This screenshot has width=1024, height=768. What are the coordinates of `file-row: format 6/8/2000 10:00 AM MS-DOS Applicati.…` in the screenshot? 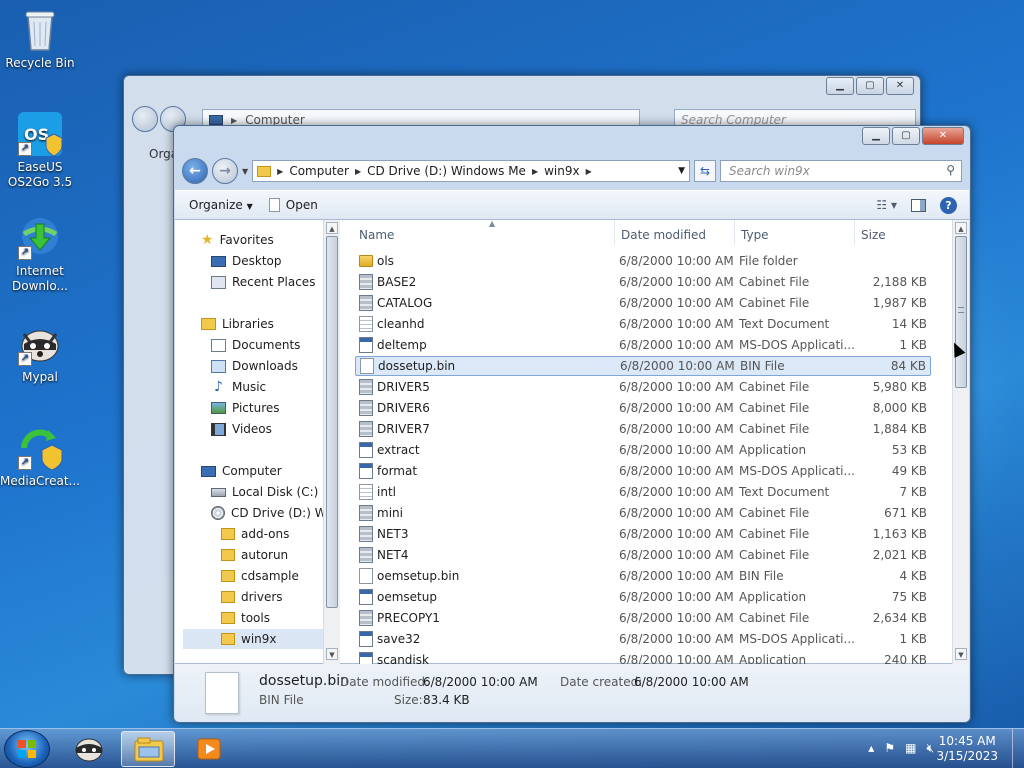 It's located at (643, 471).